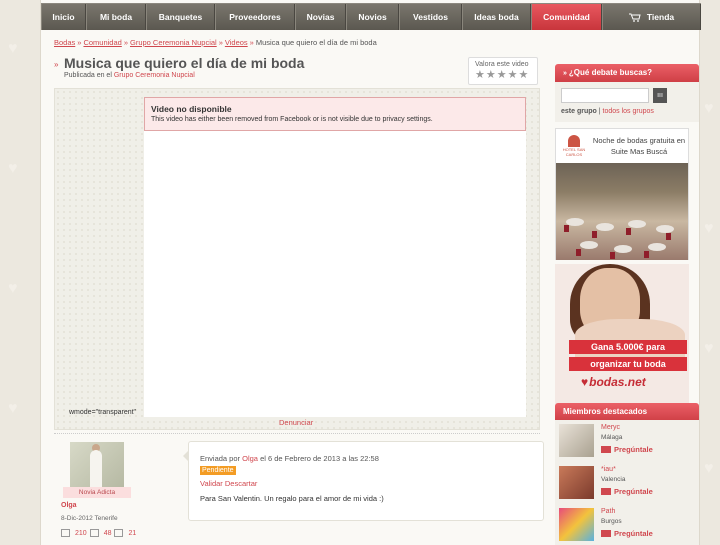 The height and width of the screenshot is (545, 720). What do you see at coordinates (102, 42) in the screenshot?
I see `breadcrumb-comunidad: Comunidad` at bounding box center [102, 42].